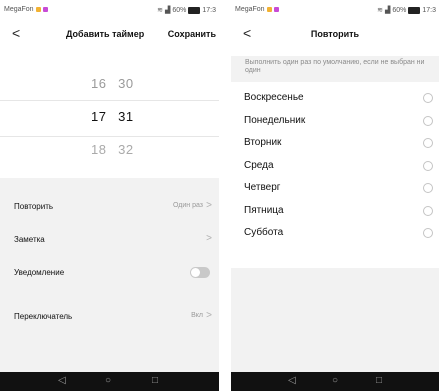 The width and height of the screenshot is (439, 391). What do you see at coordinates (39, 272) in the screenshot?
I see `setting-label: Уведомление` at bounding box center [39, 272].